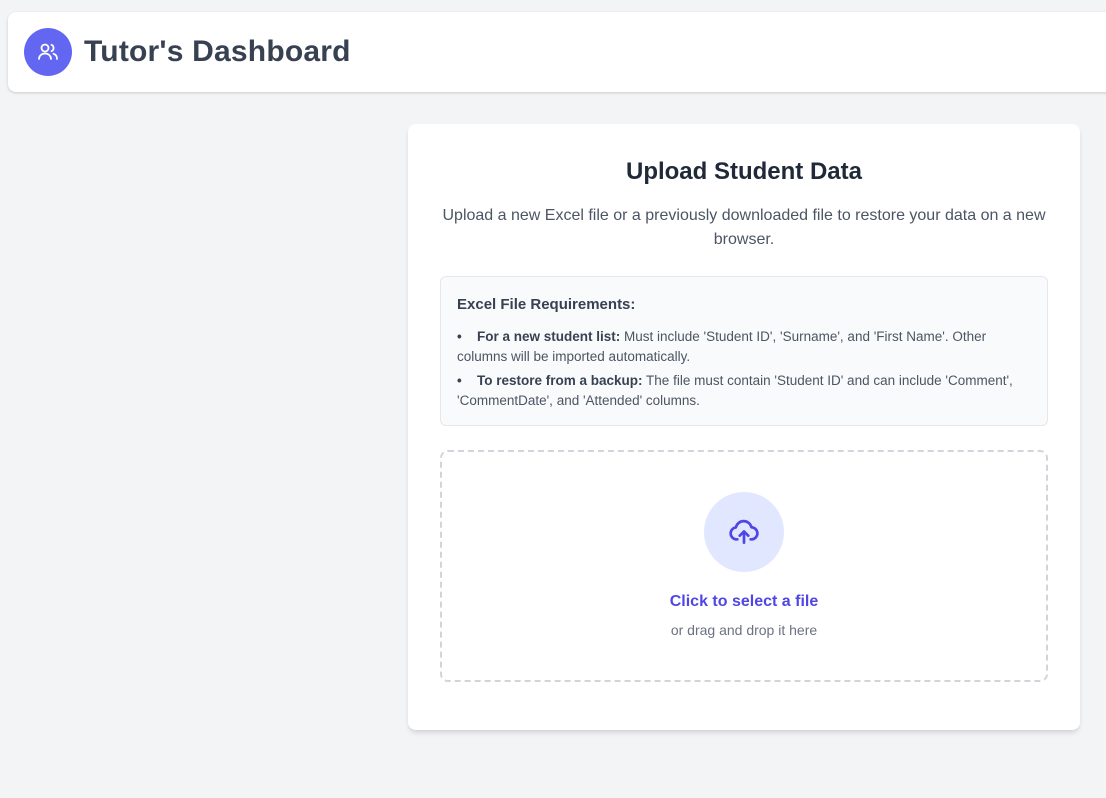  What do you see at coordinates (217, 51) in the screenshot?
I see `app-title: Tutor's Dashboard` at bounding box center [217, 51].